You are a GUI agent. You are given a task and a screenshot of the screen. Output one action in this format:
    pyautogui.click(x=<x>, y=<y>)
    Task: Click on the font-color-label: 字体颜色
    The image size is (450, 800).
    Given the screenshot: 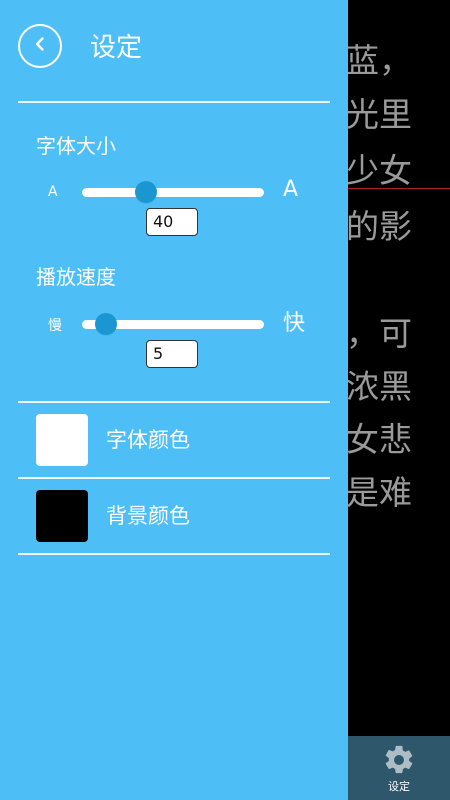 What is the action you would take?
    pyautogui.click(x=148, y=440)
    